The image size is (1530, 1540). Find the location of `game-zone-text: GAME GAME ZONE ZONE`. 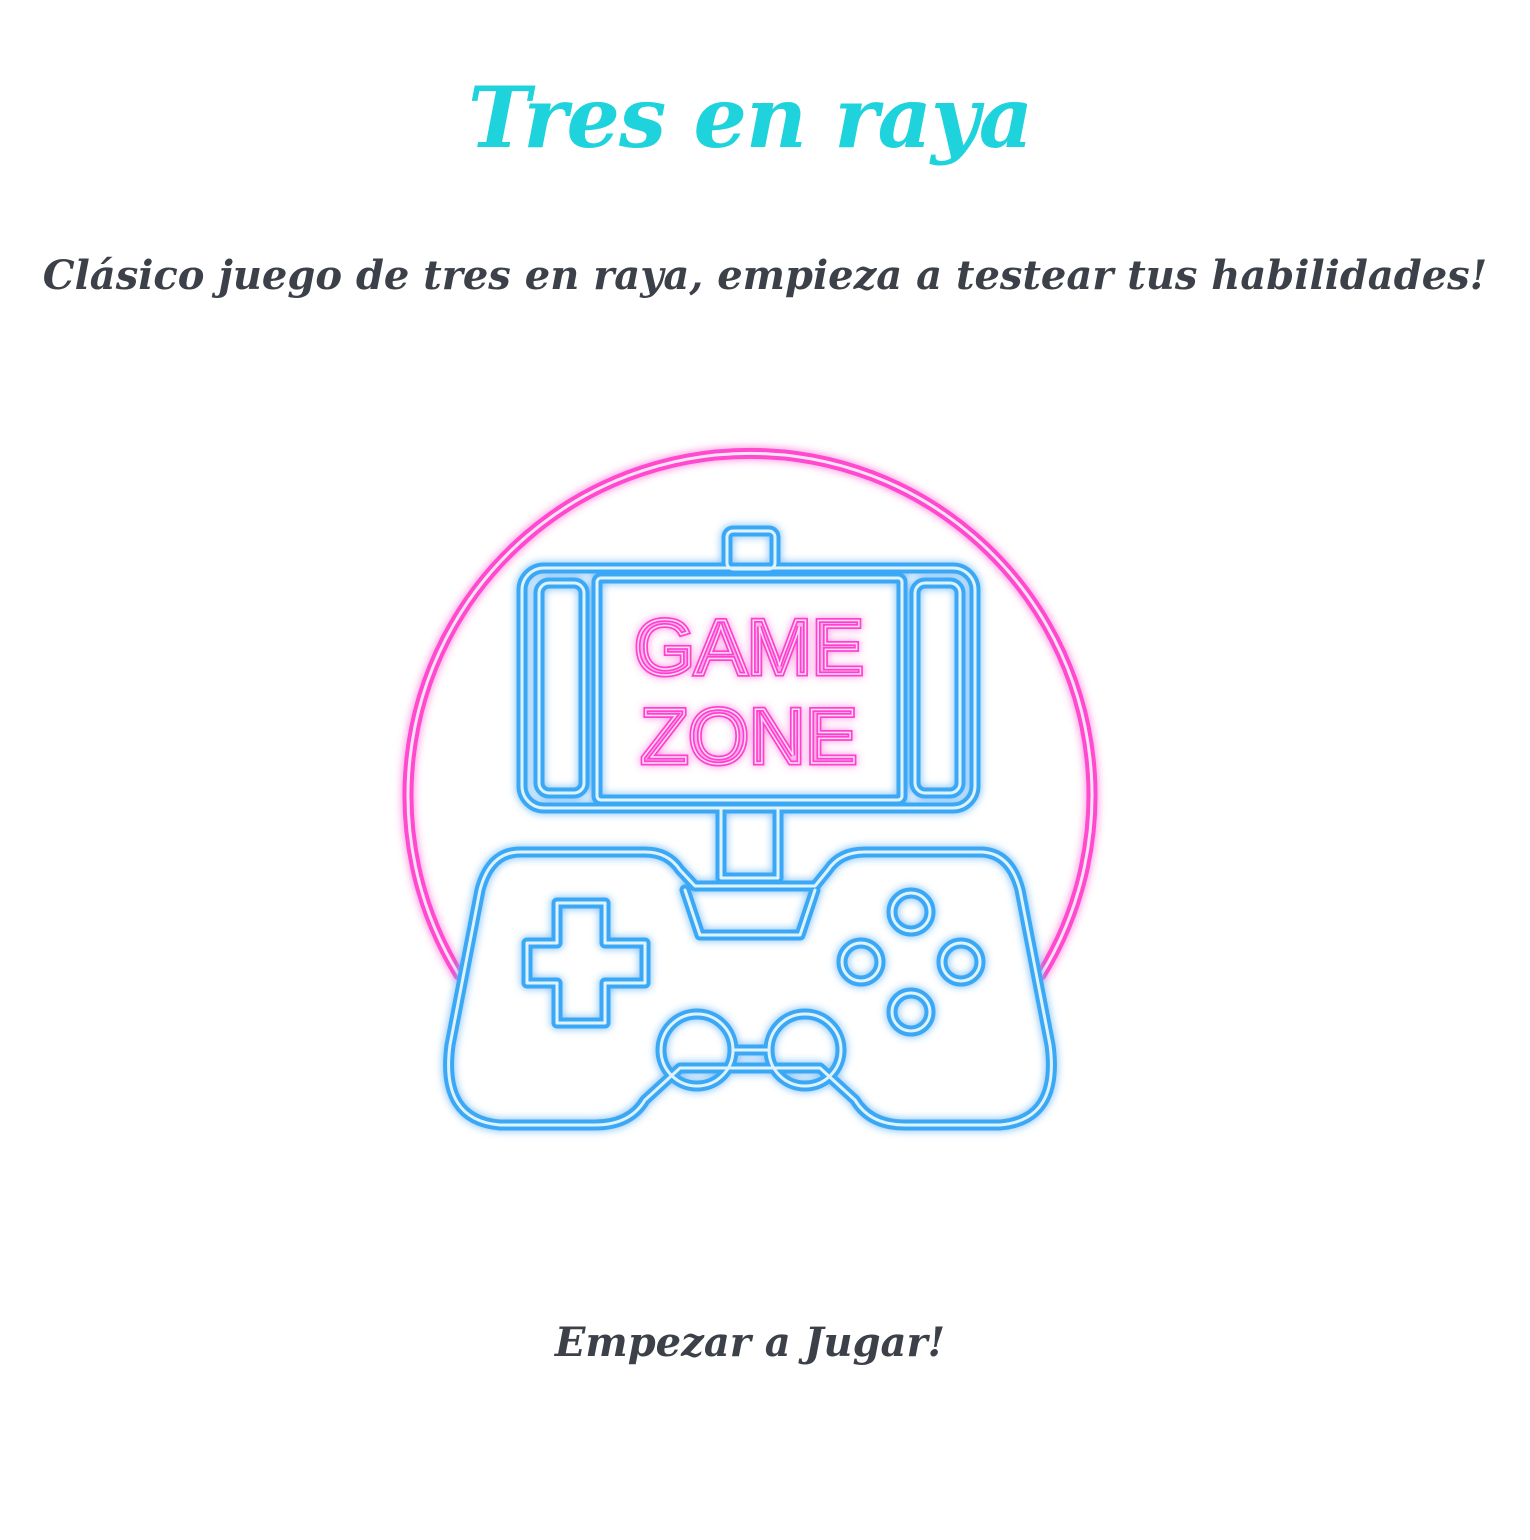

game-zone-text: GAME GAME ZONE ZONE is located at coordinates (749, 692).